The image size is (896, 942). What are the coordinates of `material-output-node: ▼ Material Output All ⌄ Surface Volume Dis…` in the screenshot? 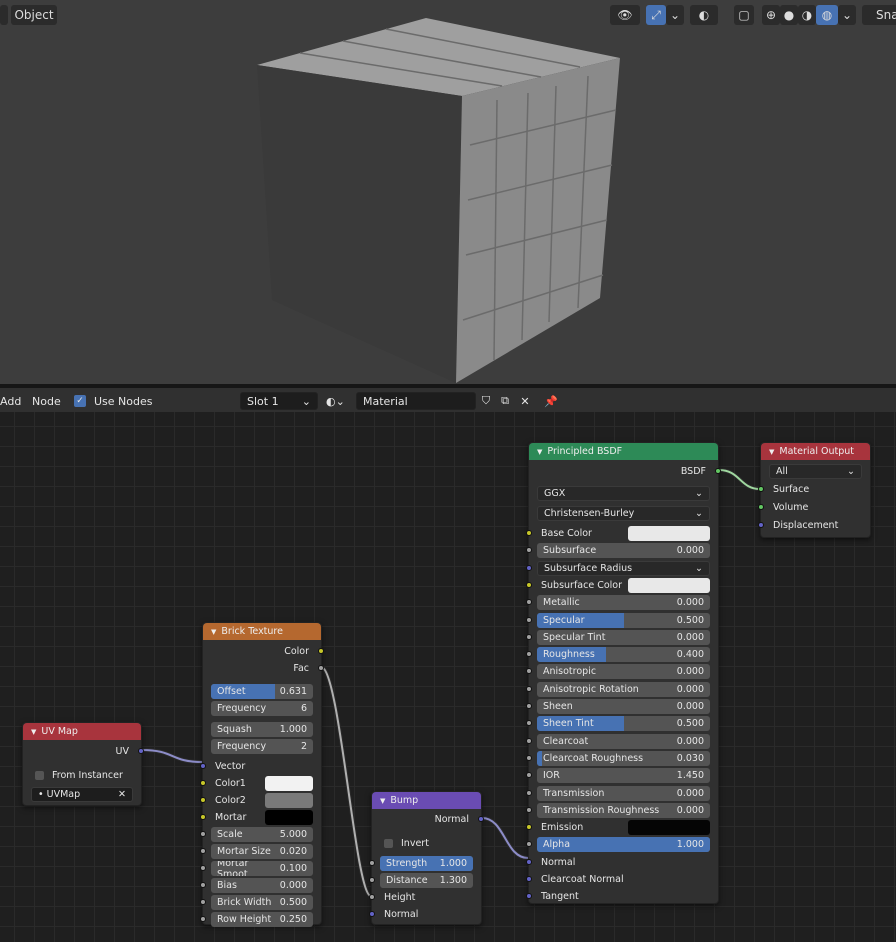 It's located at (814, 490).